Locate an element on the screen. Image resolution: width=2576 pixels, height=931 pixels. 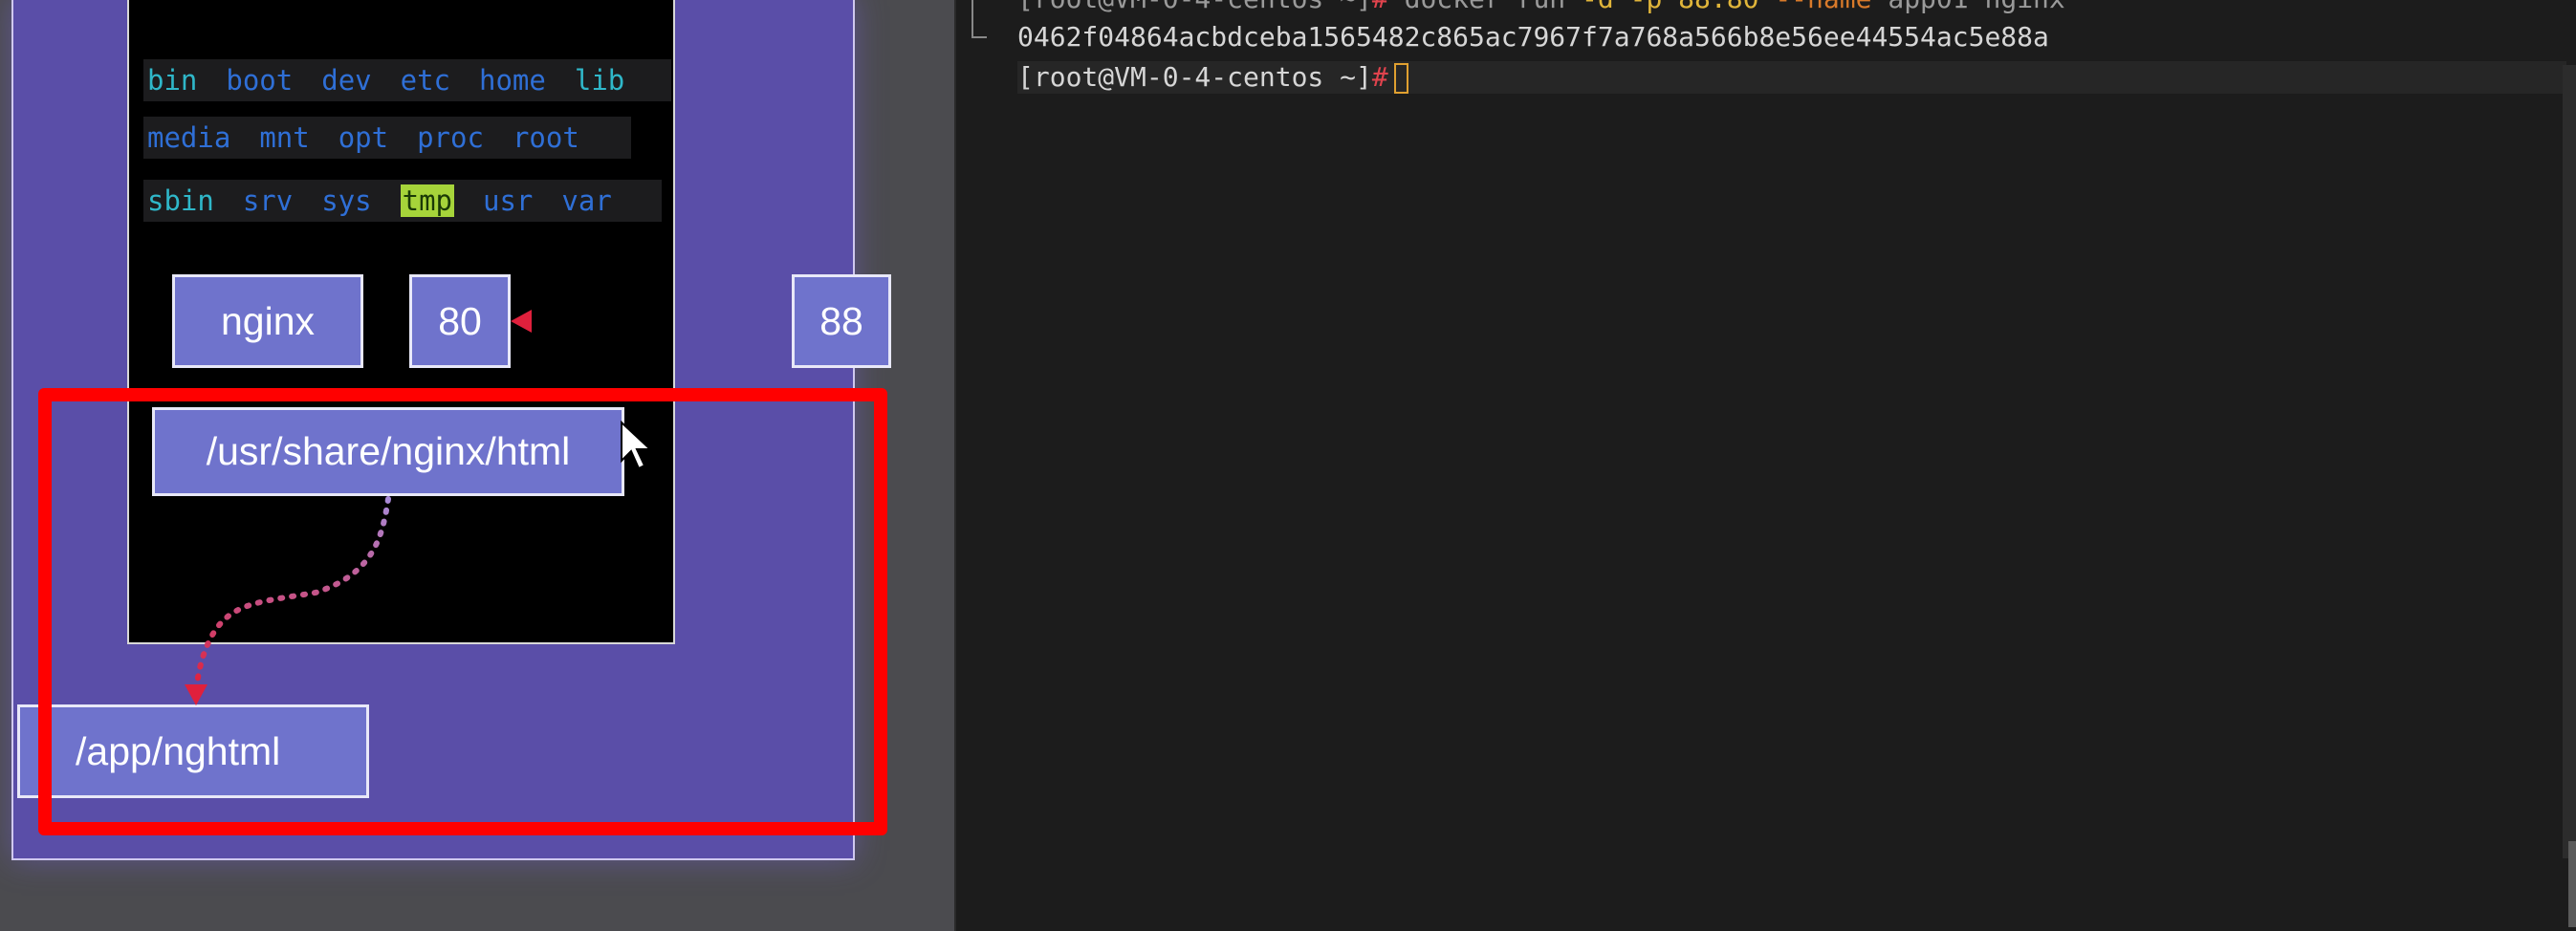
terminal-scrollbar-thumb is located at coordinates (2572, 884).